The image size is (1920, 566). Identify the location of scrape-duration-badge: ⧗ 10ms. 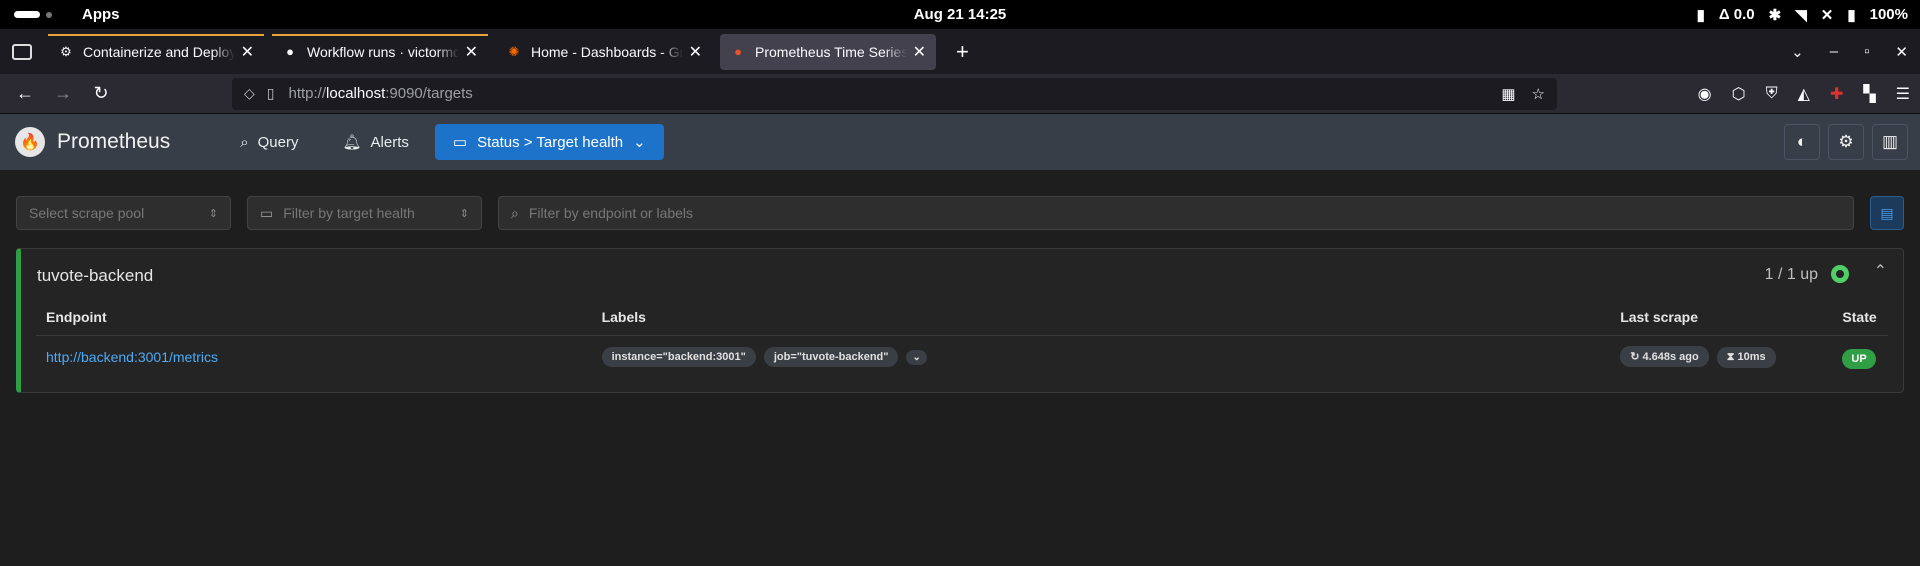
(1746, 357).